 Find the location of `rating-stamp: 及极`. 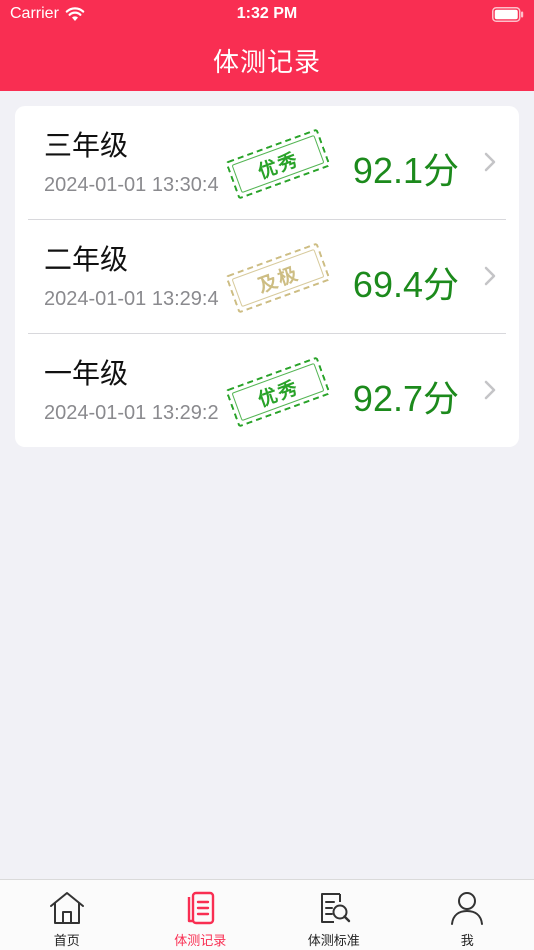

rating-stamp: 及极 is located at coordinates (278, 278).